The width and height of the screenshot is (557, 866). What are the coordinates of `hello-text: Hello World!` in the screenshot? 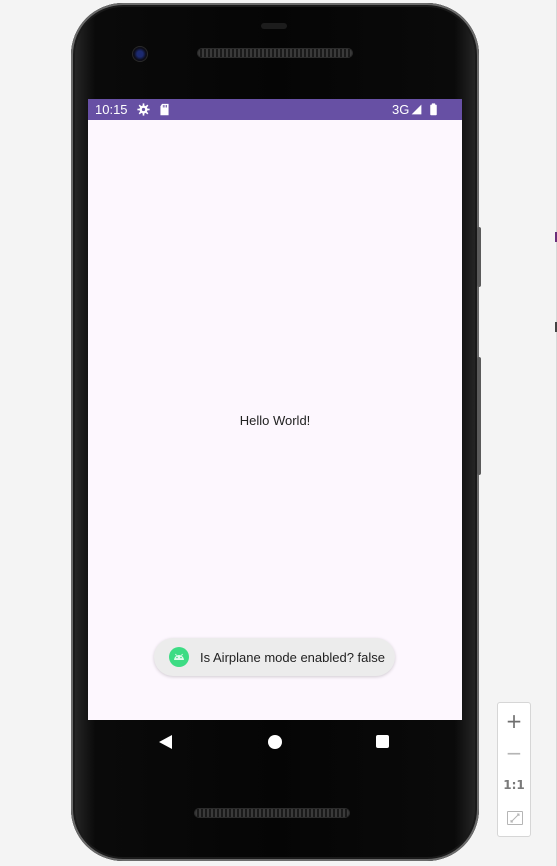 It's located at (275, 420).